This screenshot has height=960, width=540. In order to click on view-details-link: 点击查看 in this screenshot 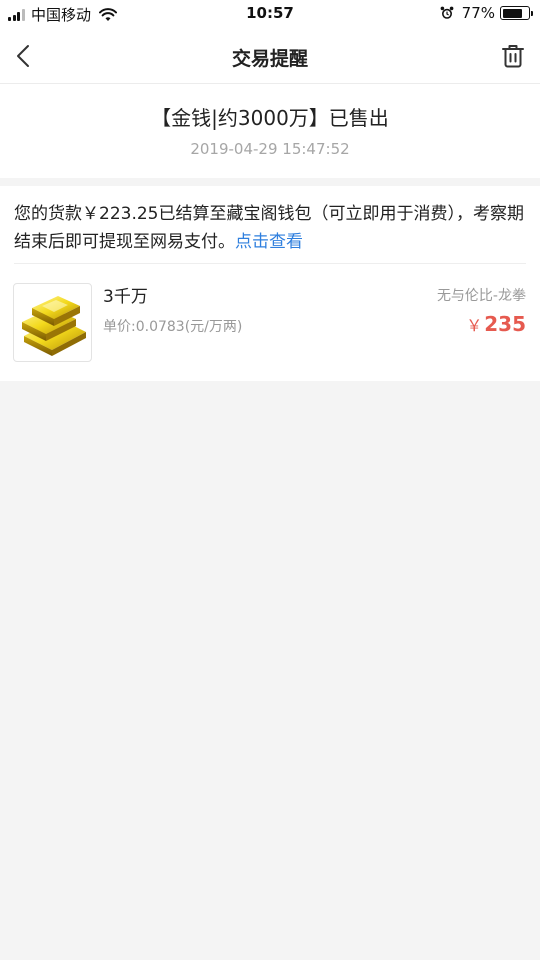, I will do `click(269, 242)`.